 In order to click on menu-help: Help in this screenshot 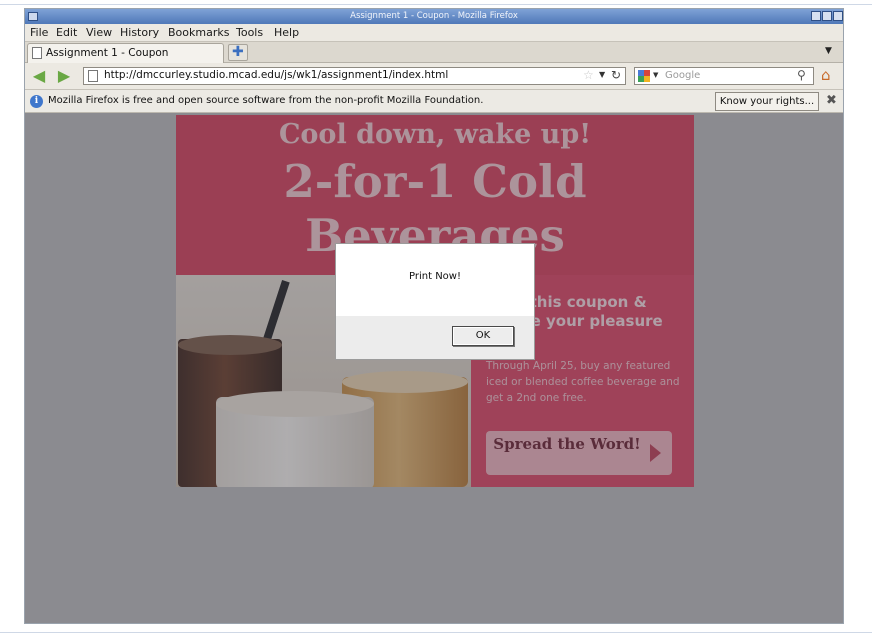, I will do `click(286, 32)`.